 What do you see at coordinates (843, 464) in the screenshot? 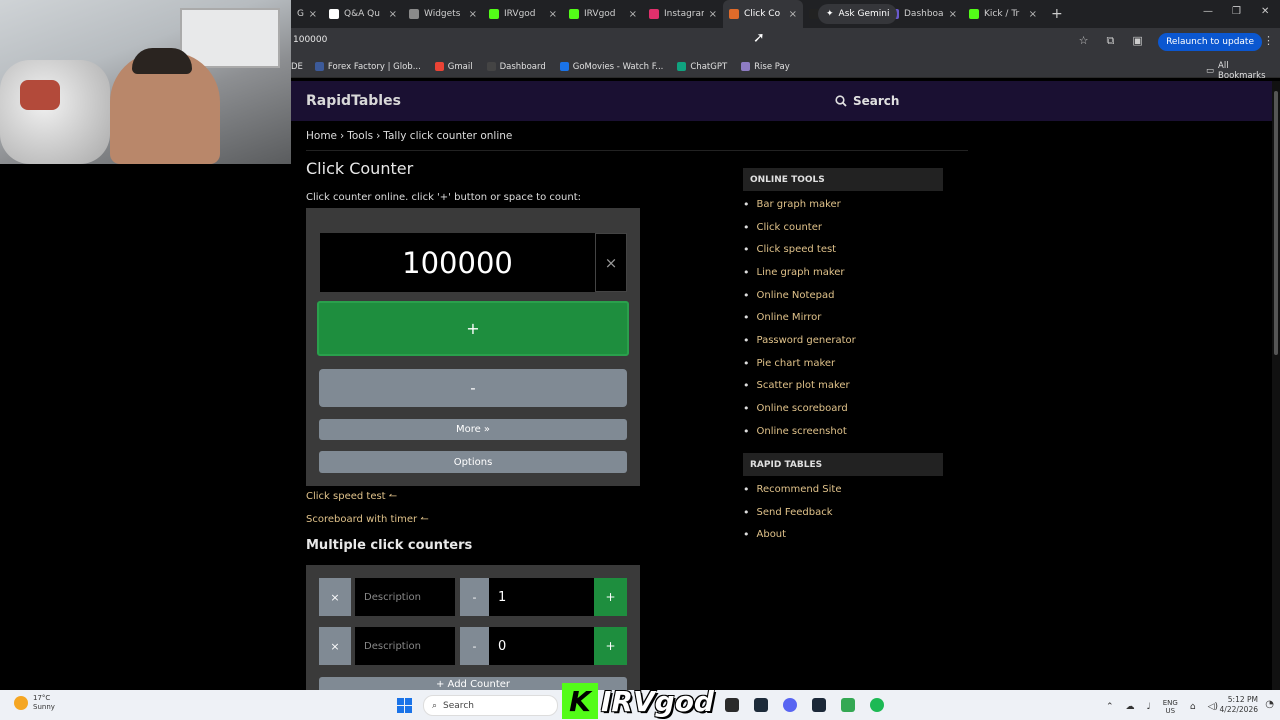
I see `rapid-tables-heading: RAPID TABLES` at bounding box center [843, 464].